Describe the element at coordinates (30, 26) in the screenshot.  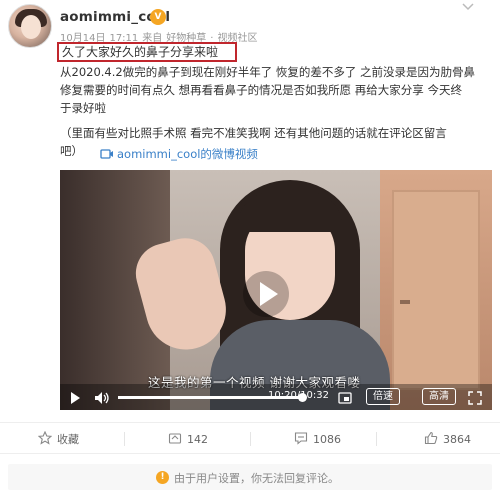
I see `avatar` at that location.